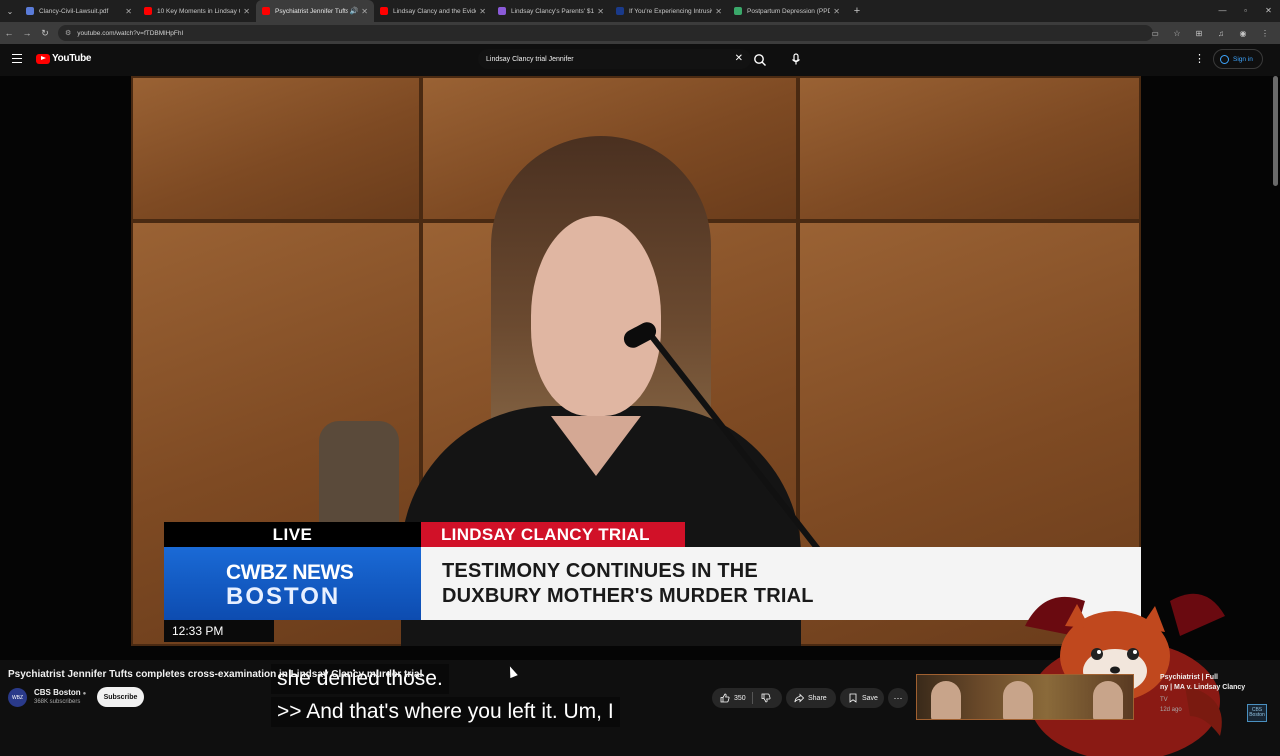  I want to click on channel-name: CBS Boston ●, so click(60, 692).